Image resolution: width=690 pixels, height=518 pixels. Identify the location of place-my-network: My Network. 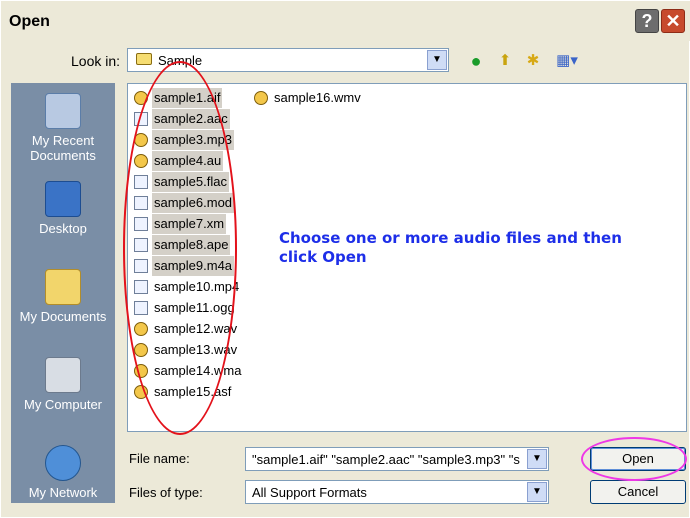
(63, 472).